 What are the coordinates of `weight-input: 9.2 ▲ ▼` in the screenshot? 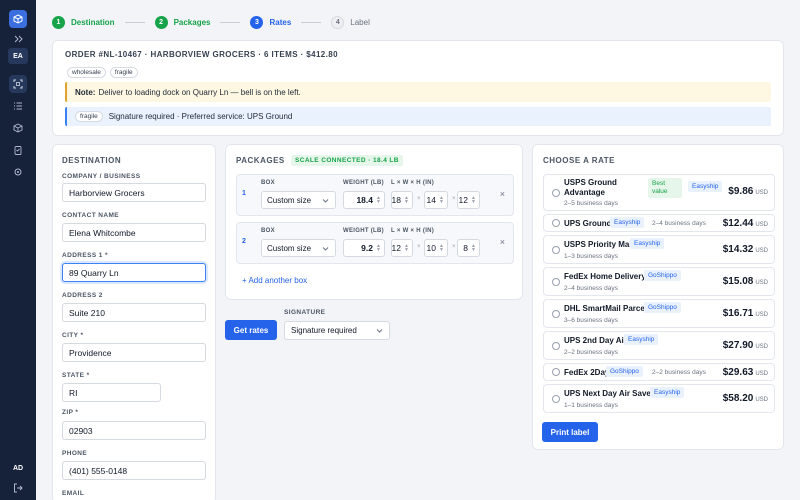 It's located at (364, 248).